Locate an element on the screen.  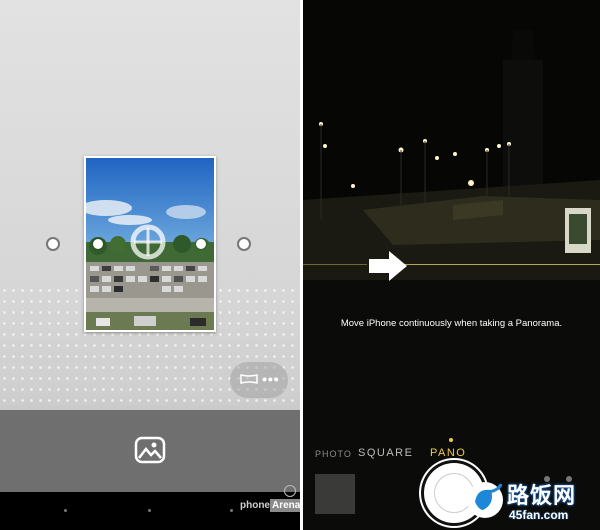
logo-text: 路饭网 is located at coordinates (542, 496).